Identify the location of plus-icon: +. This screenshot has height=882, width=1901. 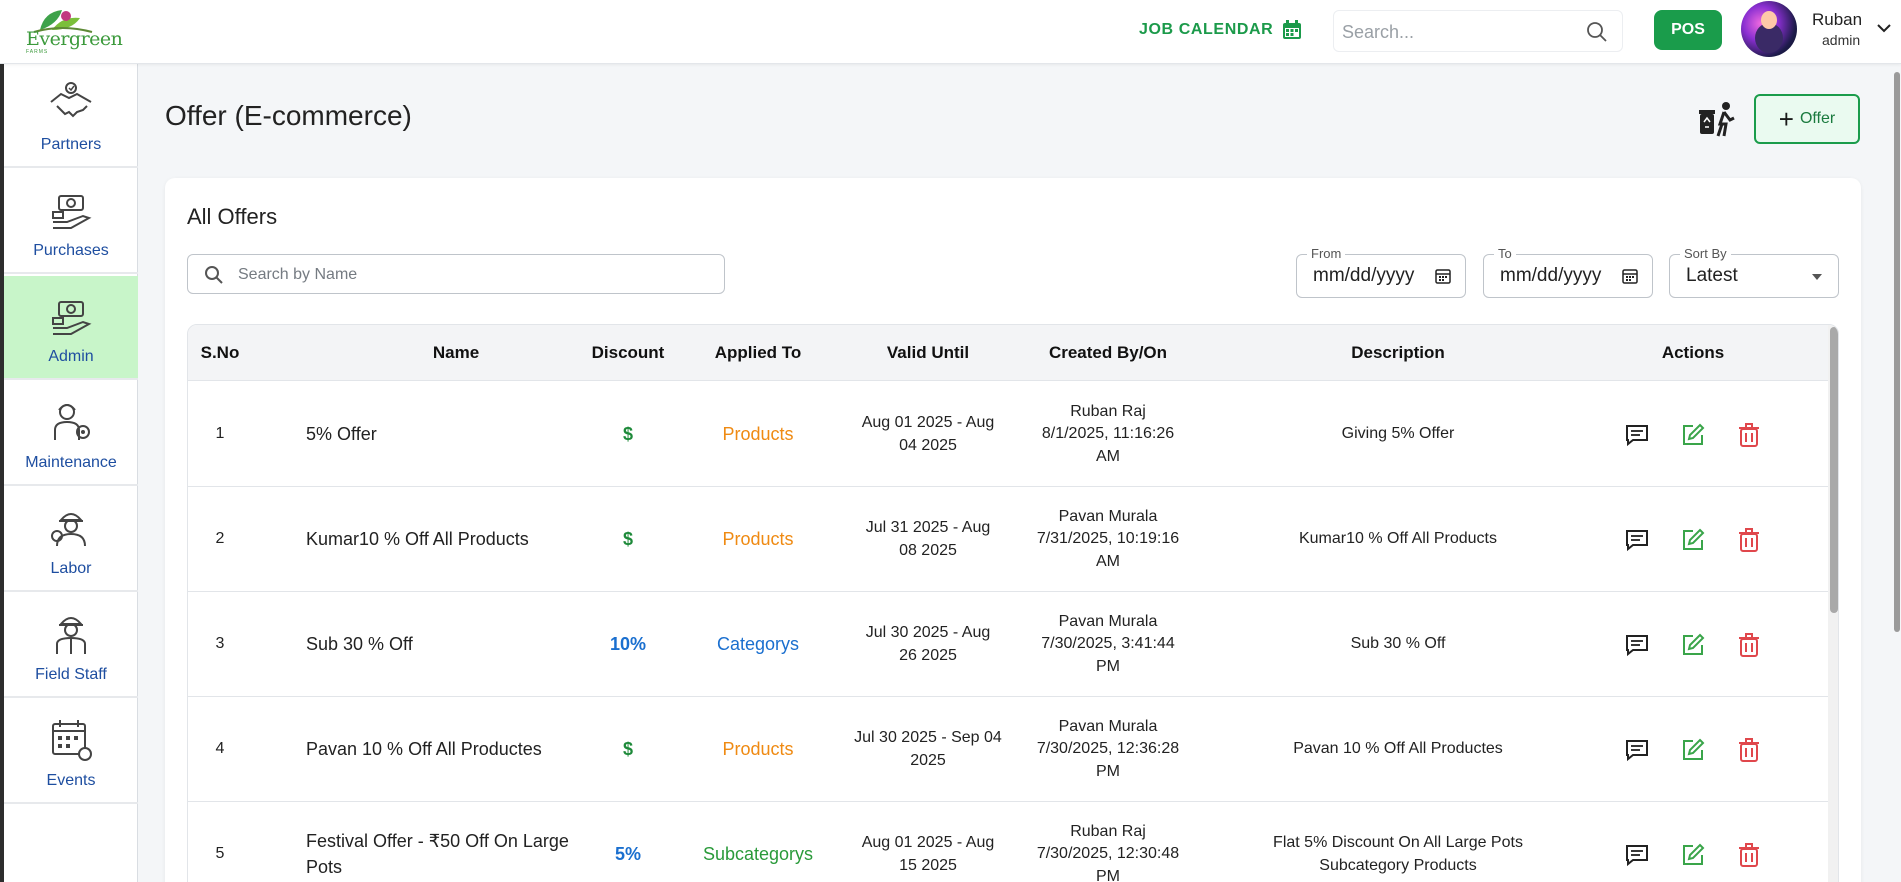
(1786, 119).